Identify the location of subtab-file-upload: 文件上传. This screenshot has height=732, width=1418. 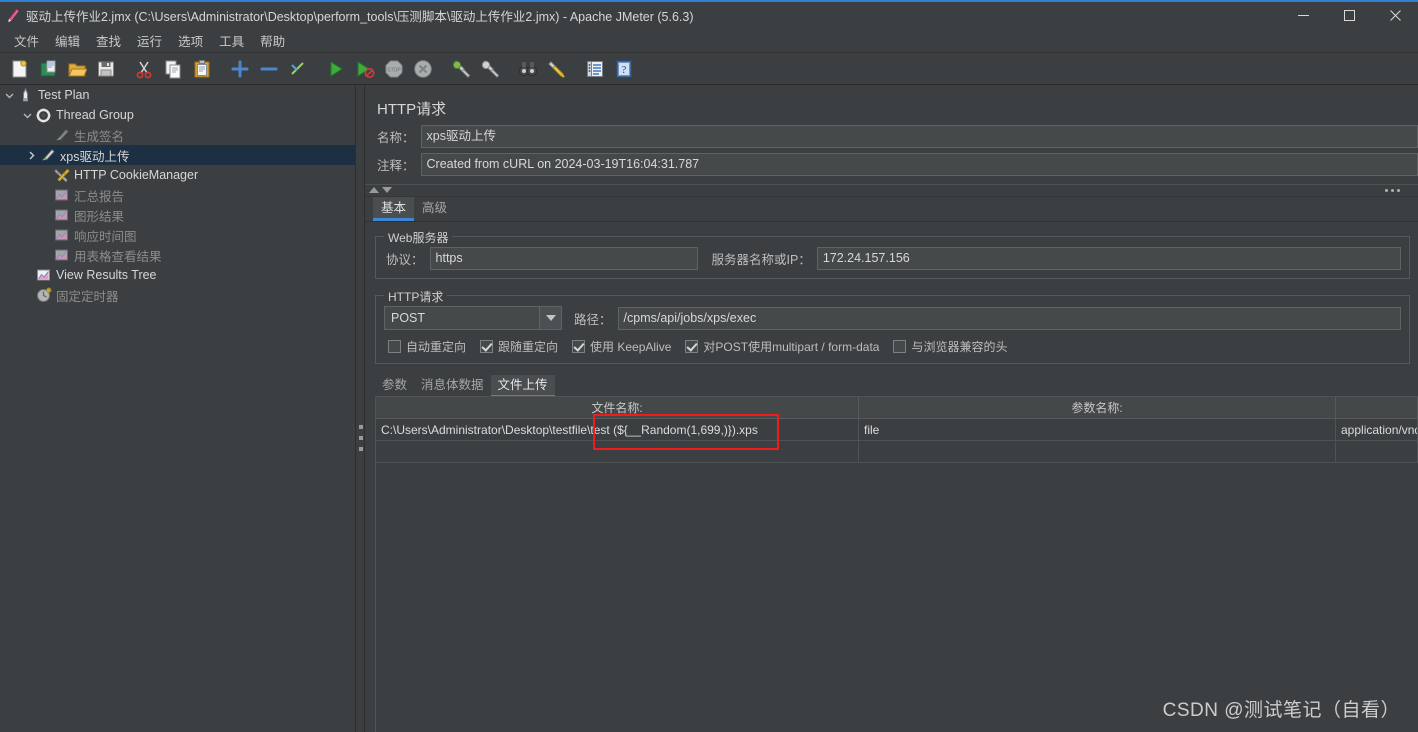
(522, 386).